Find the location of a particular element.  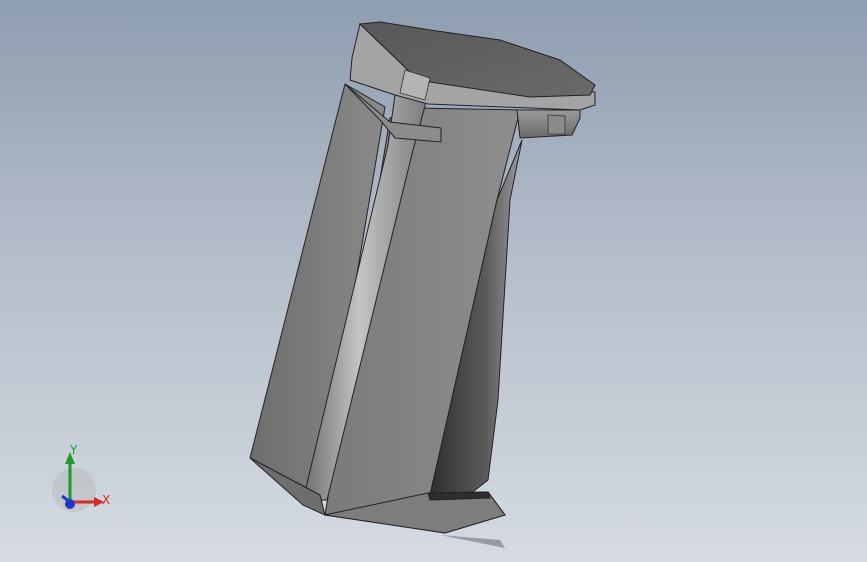

cap-boss is located at coordinates (556, 124).